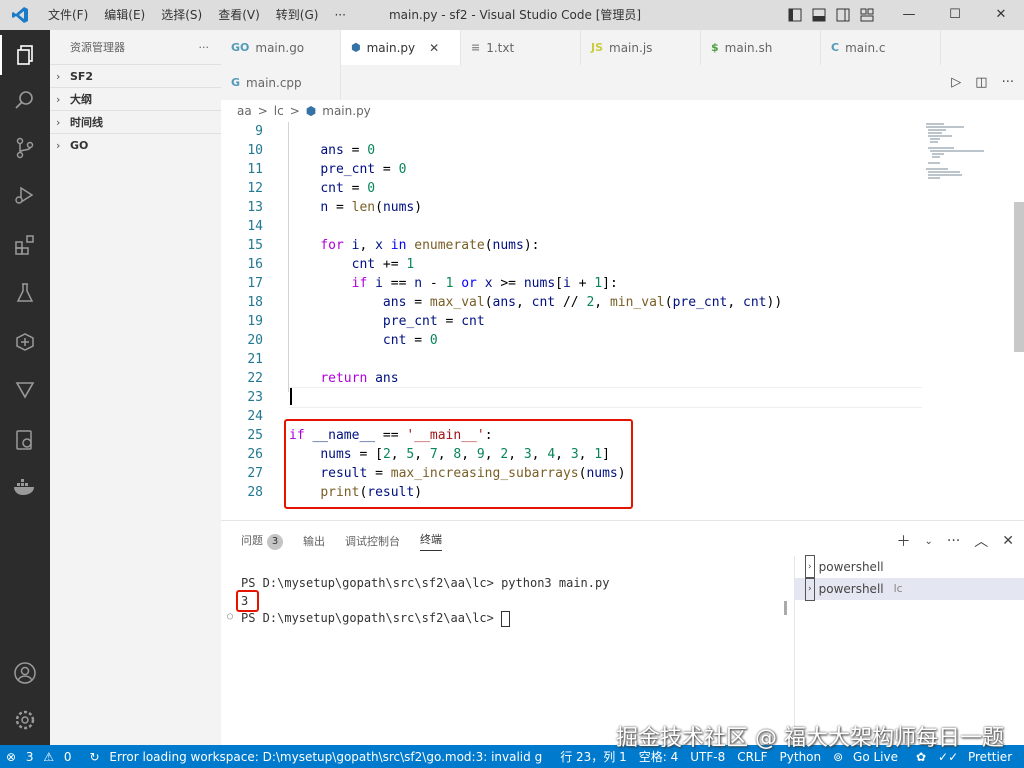  I want to click on search-icon, so click(25, 100).